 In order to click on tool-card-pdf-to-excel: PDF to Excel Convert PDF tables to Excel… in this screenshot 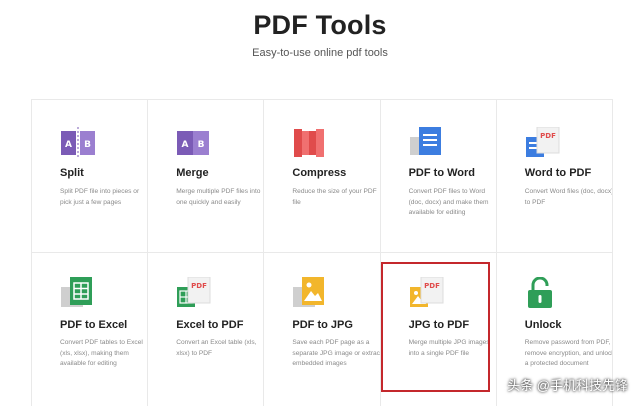, I will do `click(90, 329)`.